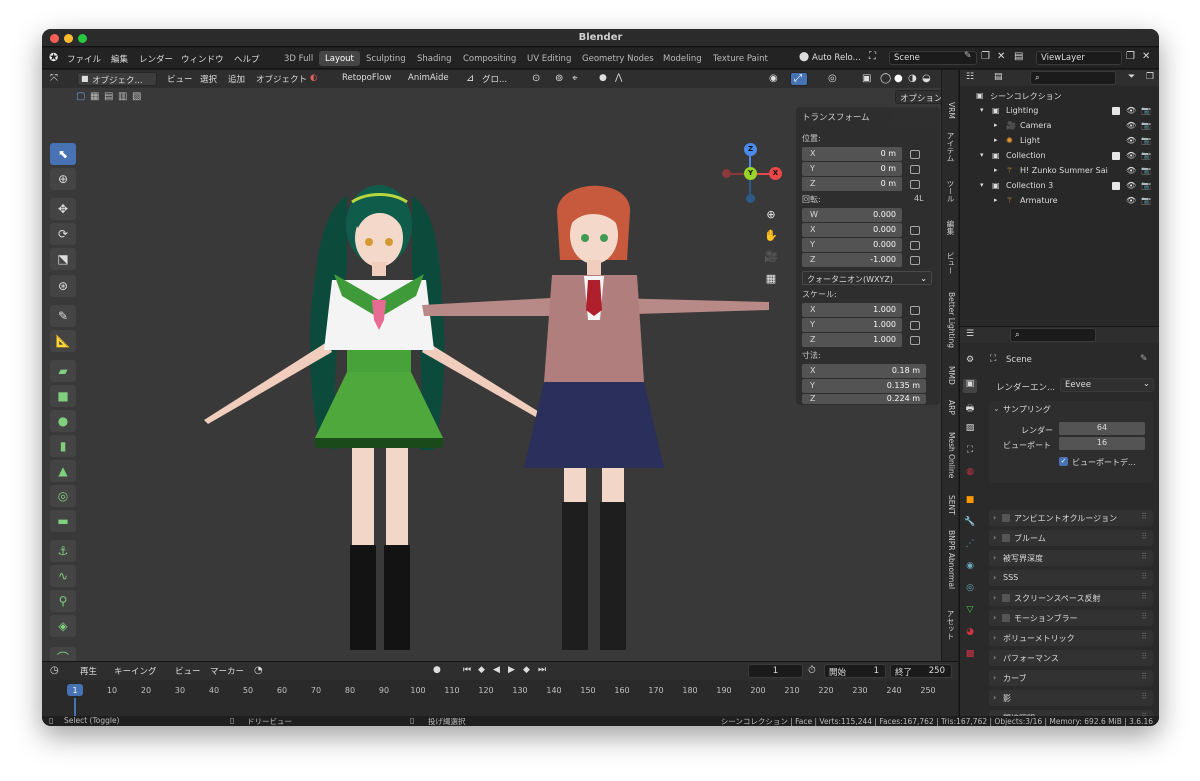  I want to click on add-cylinder-tool: ▮, so click(63, 446).